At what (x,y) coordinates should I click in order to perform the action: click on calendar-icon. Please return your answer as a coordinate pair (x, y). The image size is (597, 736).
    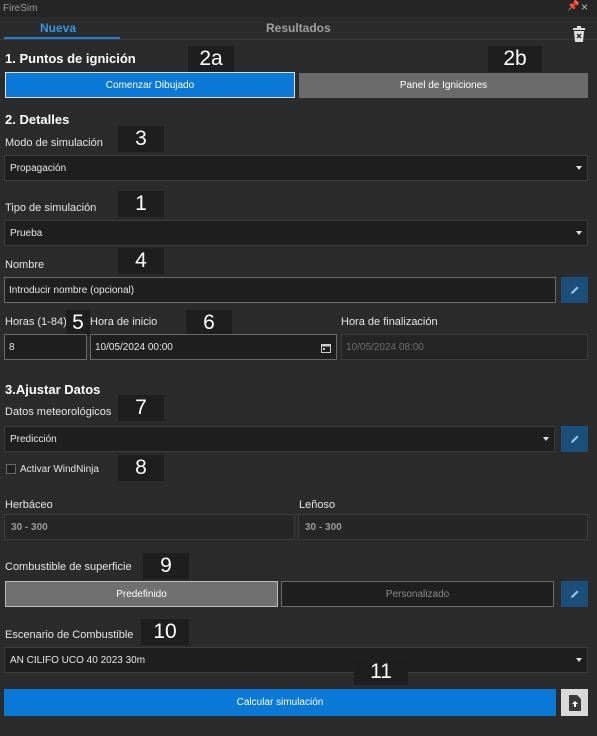
    Looking at the image, I should click on (326, 348).